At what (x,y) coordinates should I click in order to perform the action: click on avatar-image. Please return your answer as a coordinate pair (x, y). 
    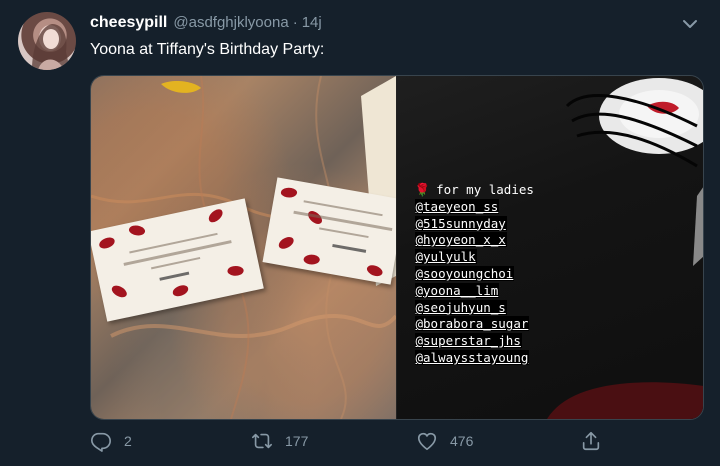
    Looking at the image, I should click on (51, 47).